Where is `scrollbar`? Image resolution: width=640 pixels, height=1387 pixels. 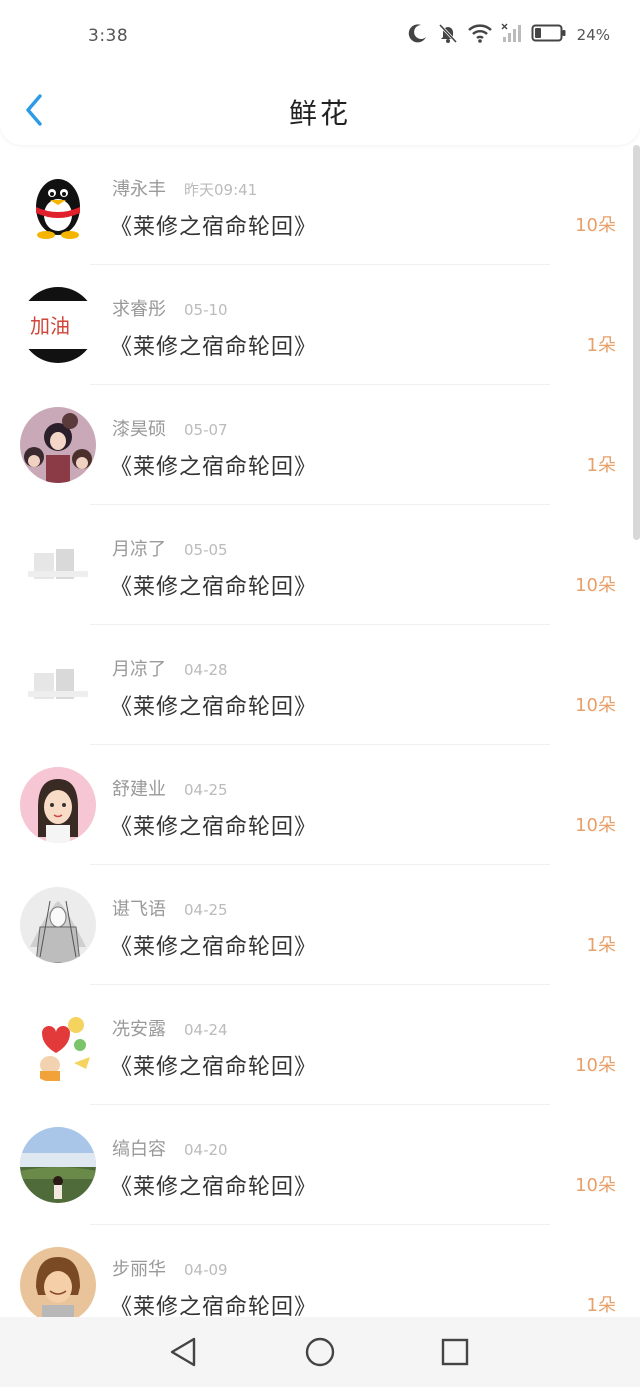
scrollbar is located at coordinates (636, 342).